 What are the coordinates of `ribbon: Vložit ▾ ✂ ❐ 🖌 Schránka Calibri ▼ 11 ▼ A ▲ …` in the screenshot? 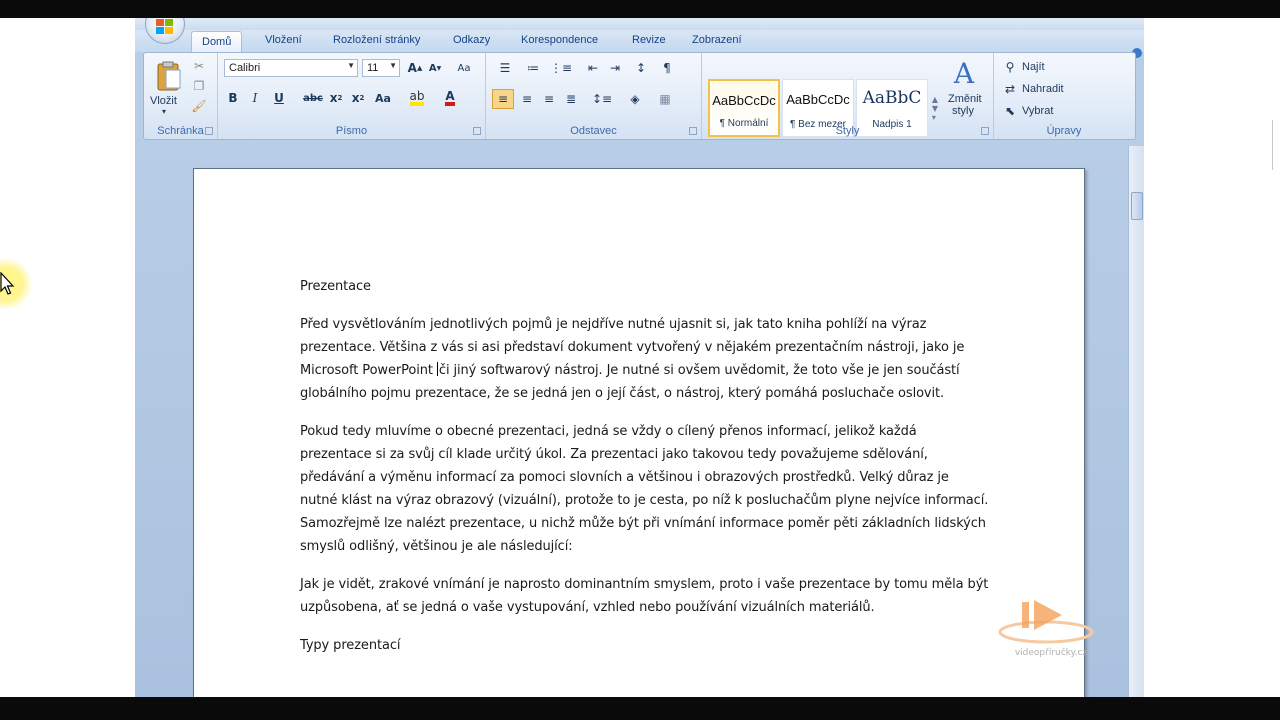 It's located at (639, 96).